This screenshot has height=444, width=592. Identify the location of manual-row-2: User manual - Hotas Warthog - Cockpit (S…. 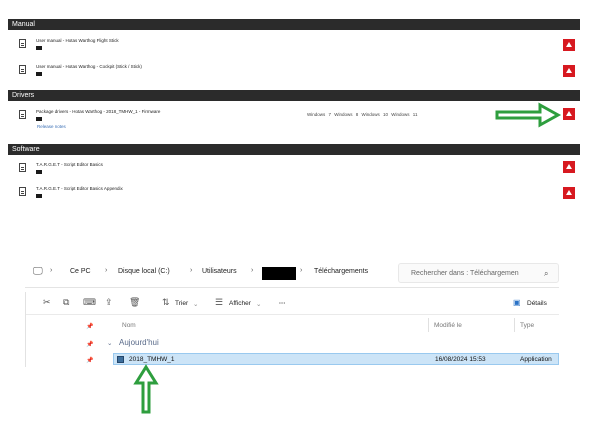
(294, 72).